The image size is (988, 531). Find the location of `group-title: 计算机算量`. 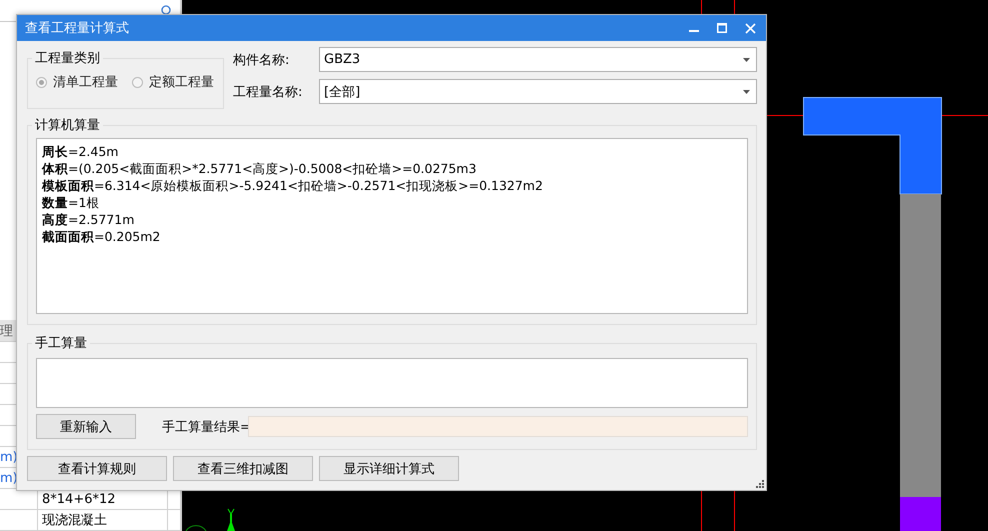

group-title: 计算机算量 is located at coordinates (67, 125).